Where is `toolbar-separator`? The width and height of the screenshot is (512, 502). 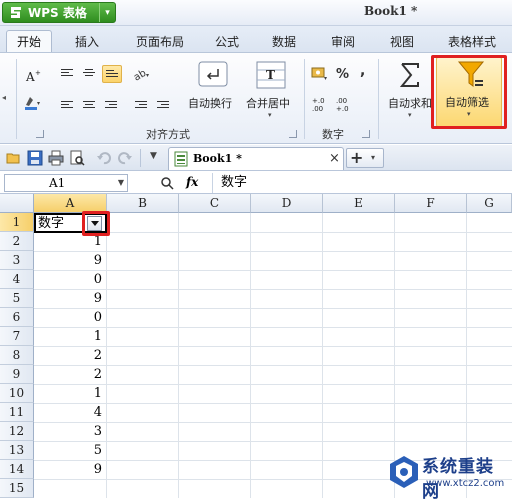 toolbar-separator is located at coordinates (140, 158).